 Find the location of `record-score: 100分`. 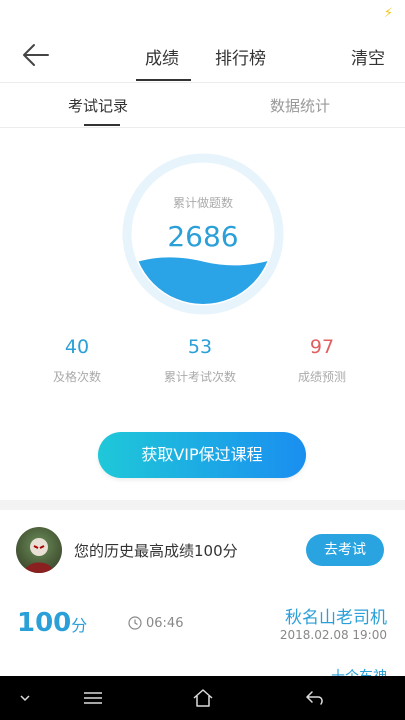

record-score: 100分 is located at coordinates (52, 623).